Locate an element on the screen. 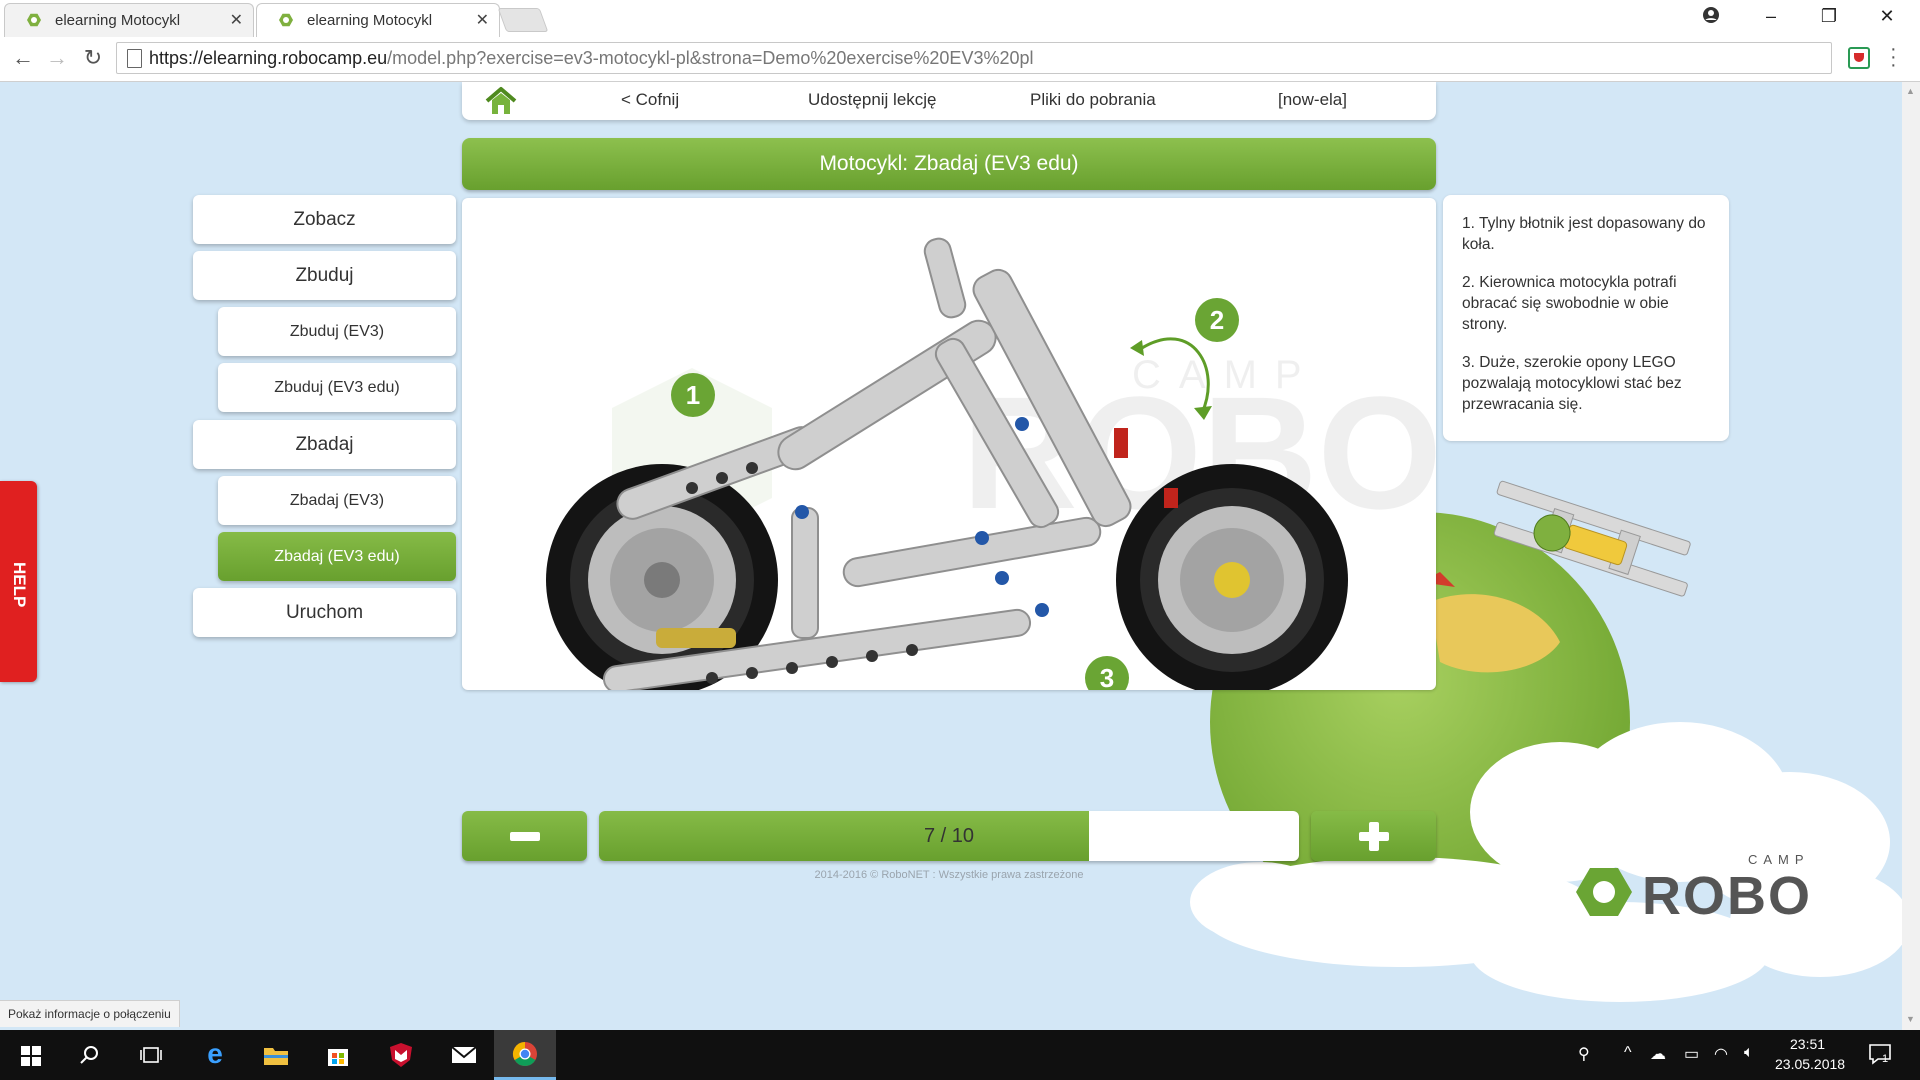  battery-icon: ▭ is located at coordinates (1691, 1054).